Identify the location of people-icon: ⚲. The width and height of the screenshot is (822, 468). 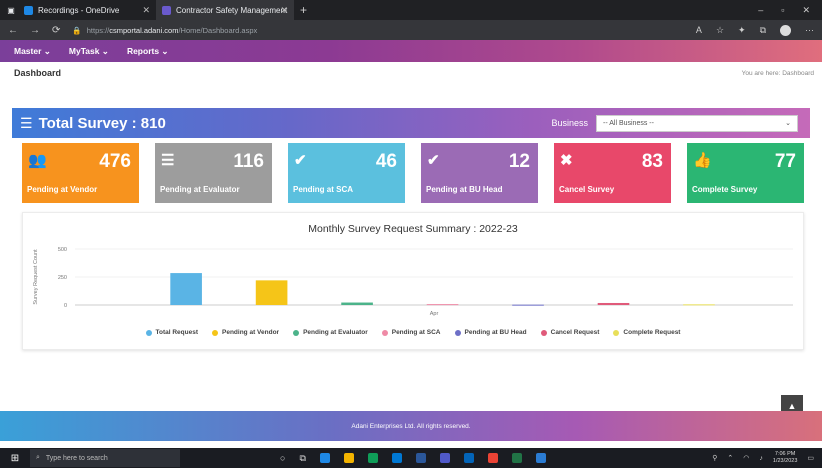
(714, 458).